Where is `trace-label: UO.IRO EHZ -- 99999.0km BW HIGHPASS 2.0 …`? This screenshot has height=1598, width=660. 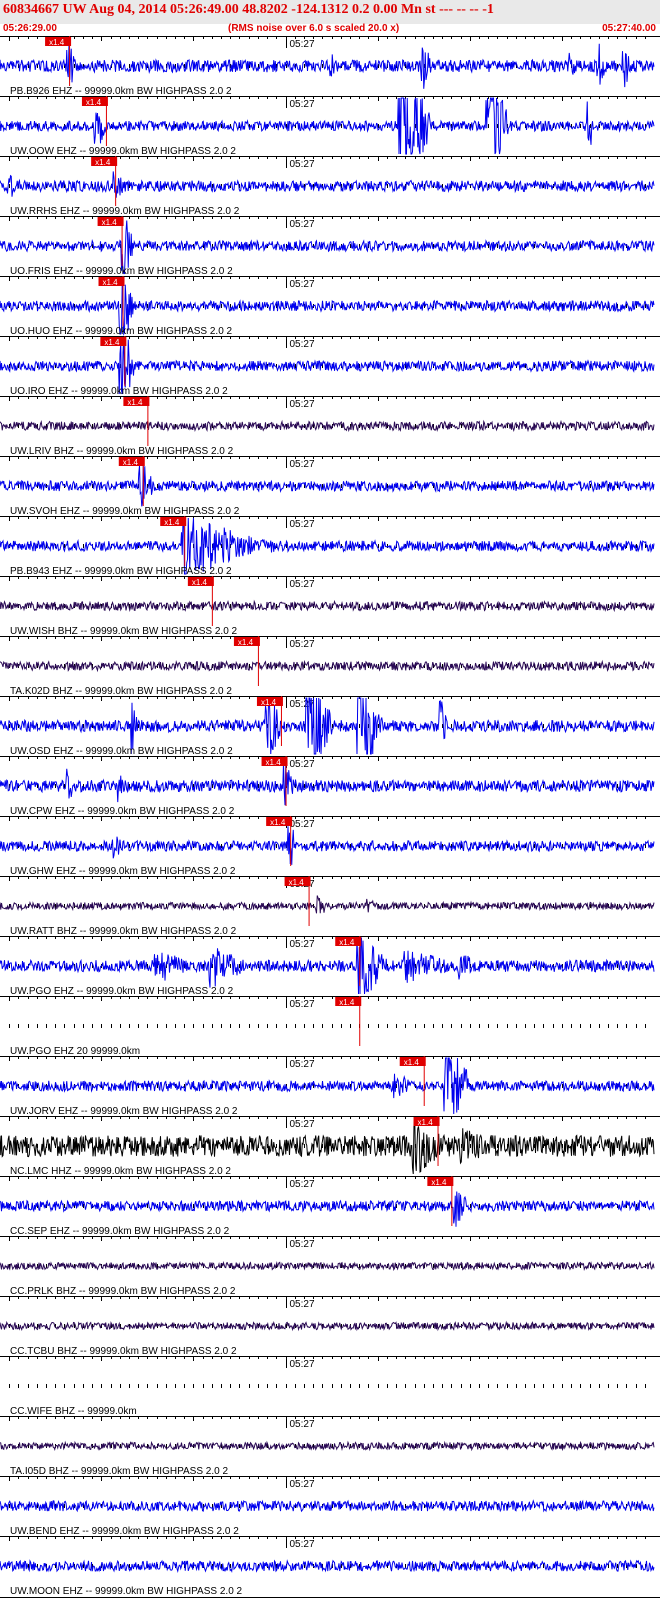 trace-label: UO.IRO EHZ -- 99999.0km BW HIGHPASS 2.0 … is located at coordinates (119, 391).